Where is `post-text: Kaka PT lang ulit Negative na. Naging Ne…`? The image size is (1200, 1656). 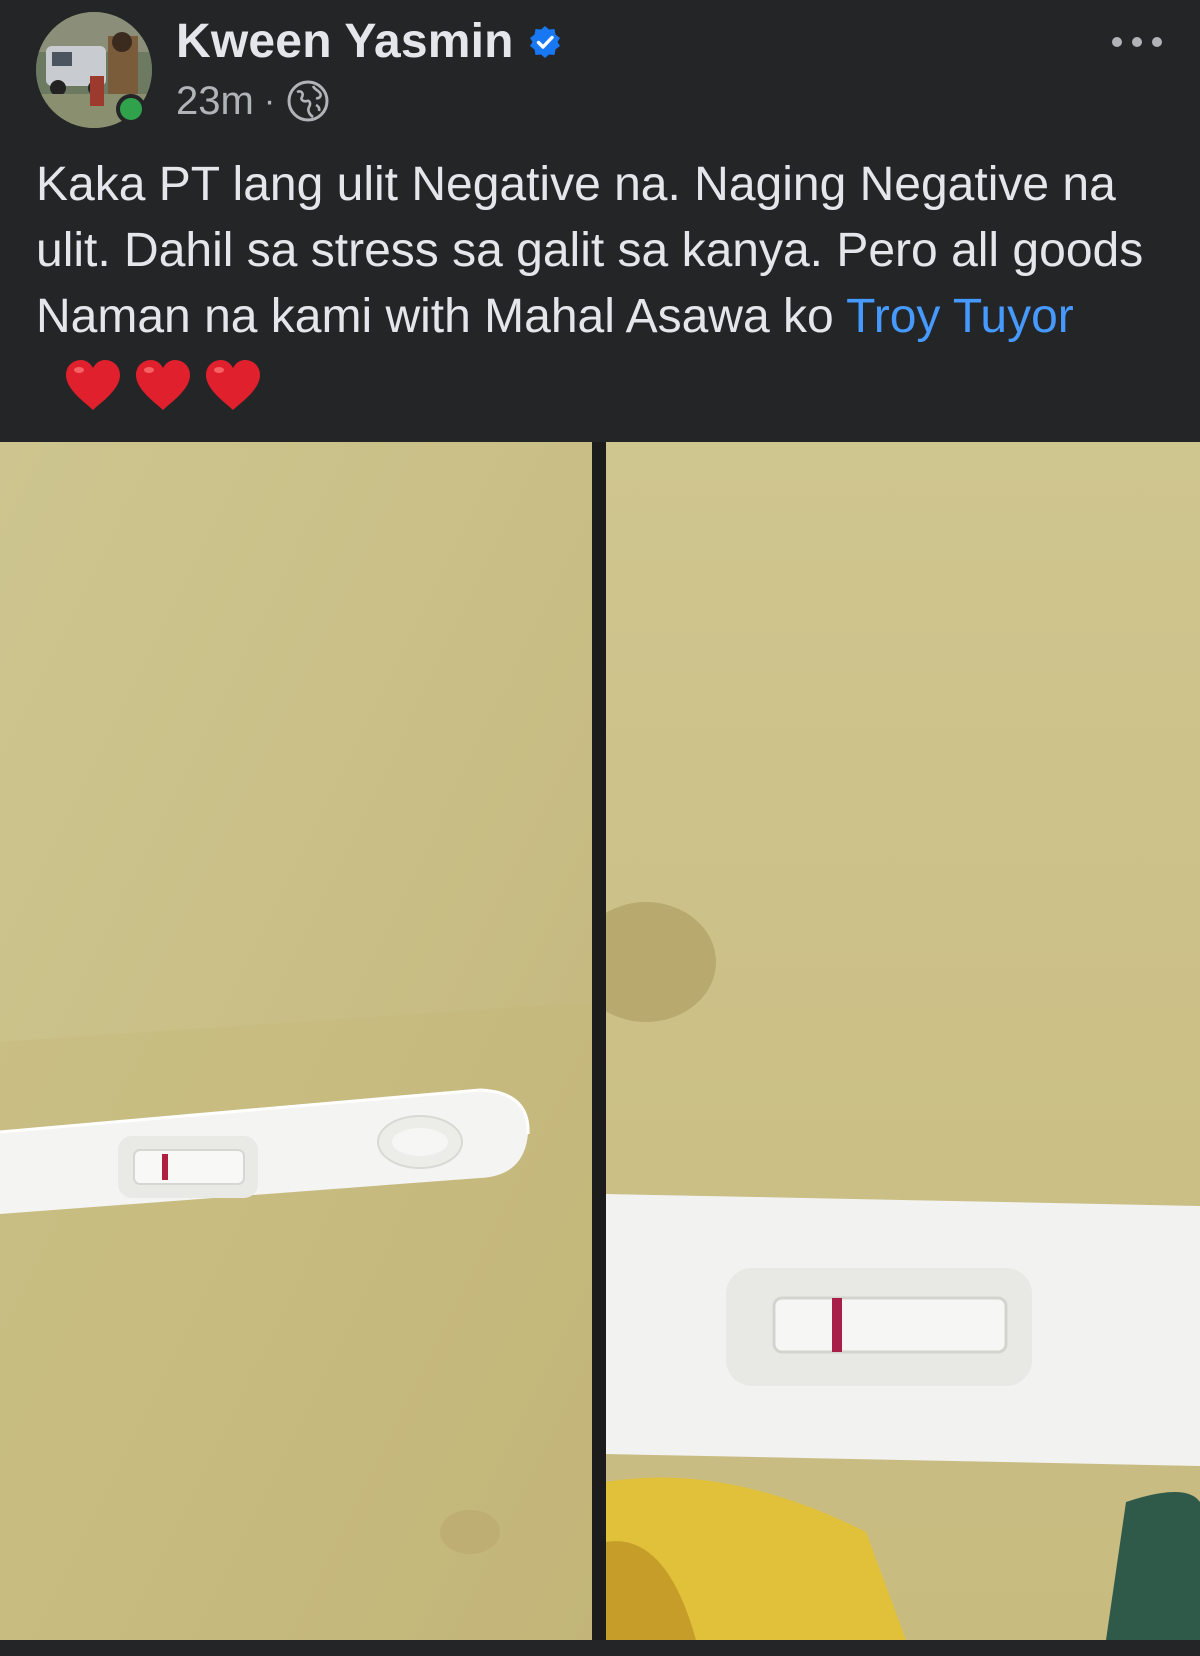 post-text: Kaka PT lang ulit Negative na. Naging Ne… is located at coordinates (591, 284).